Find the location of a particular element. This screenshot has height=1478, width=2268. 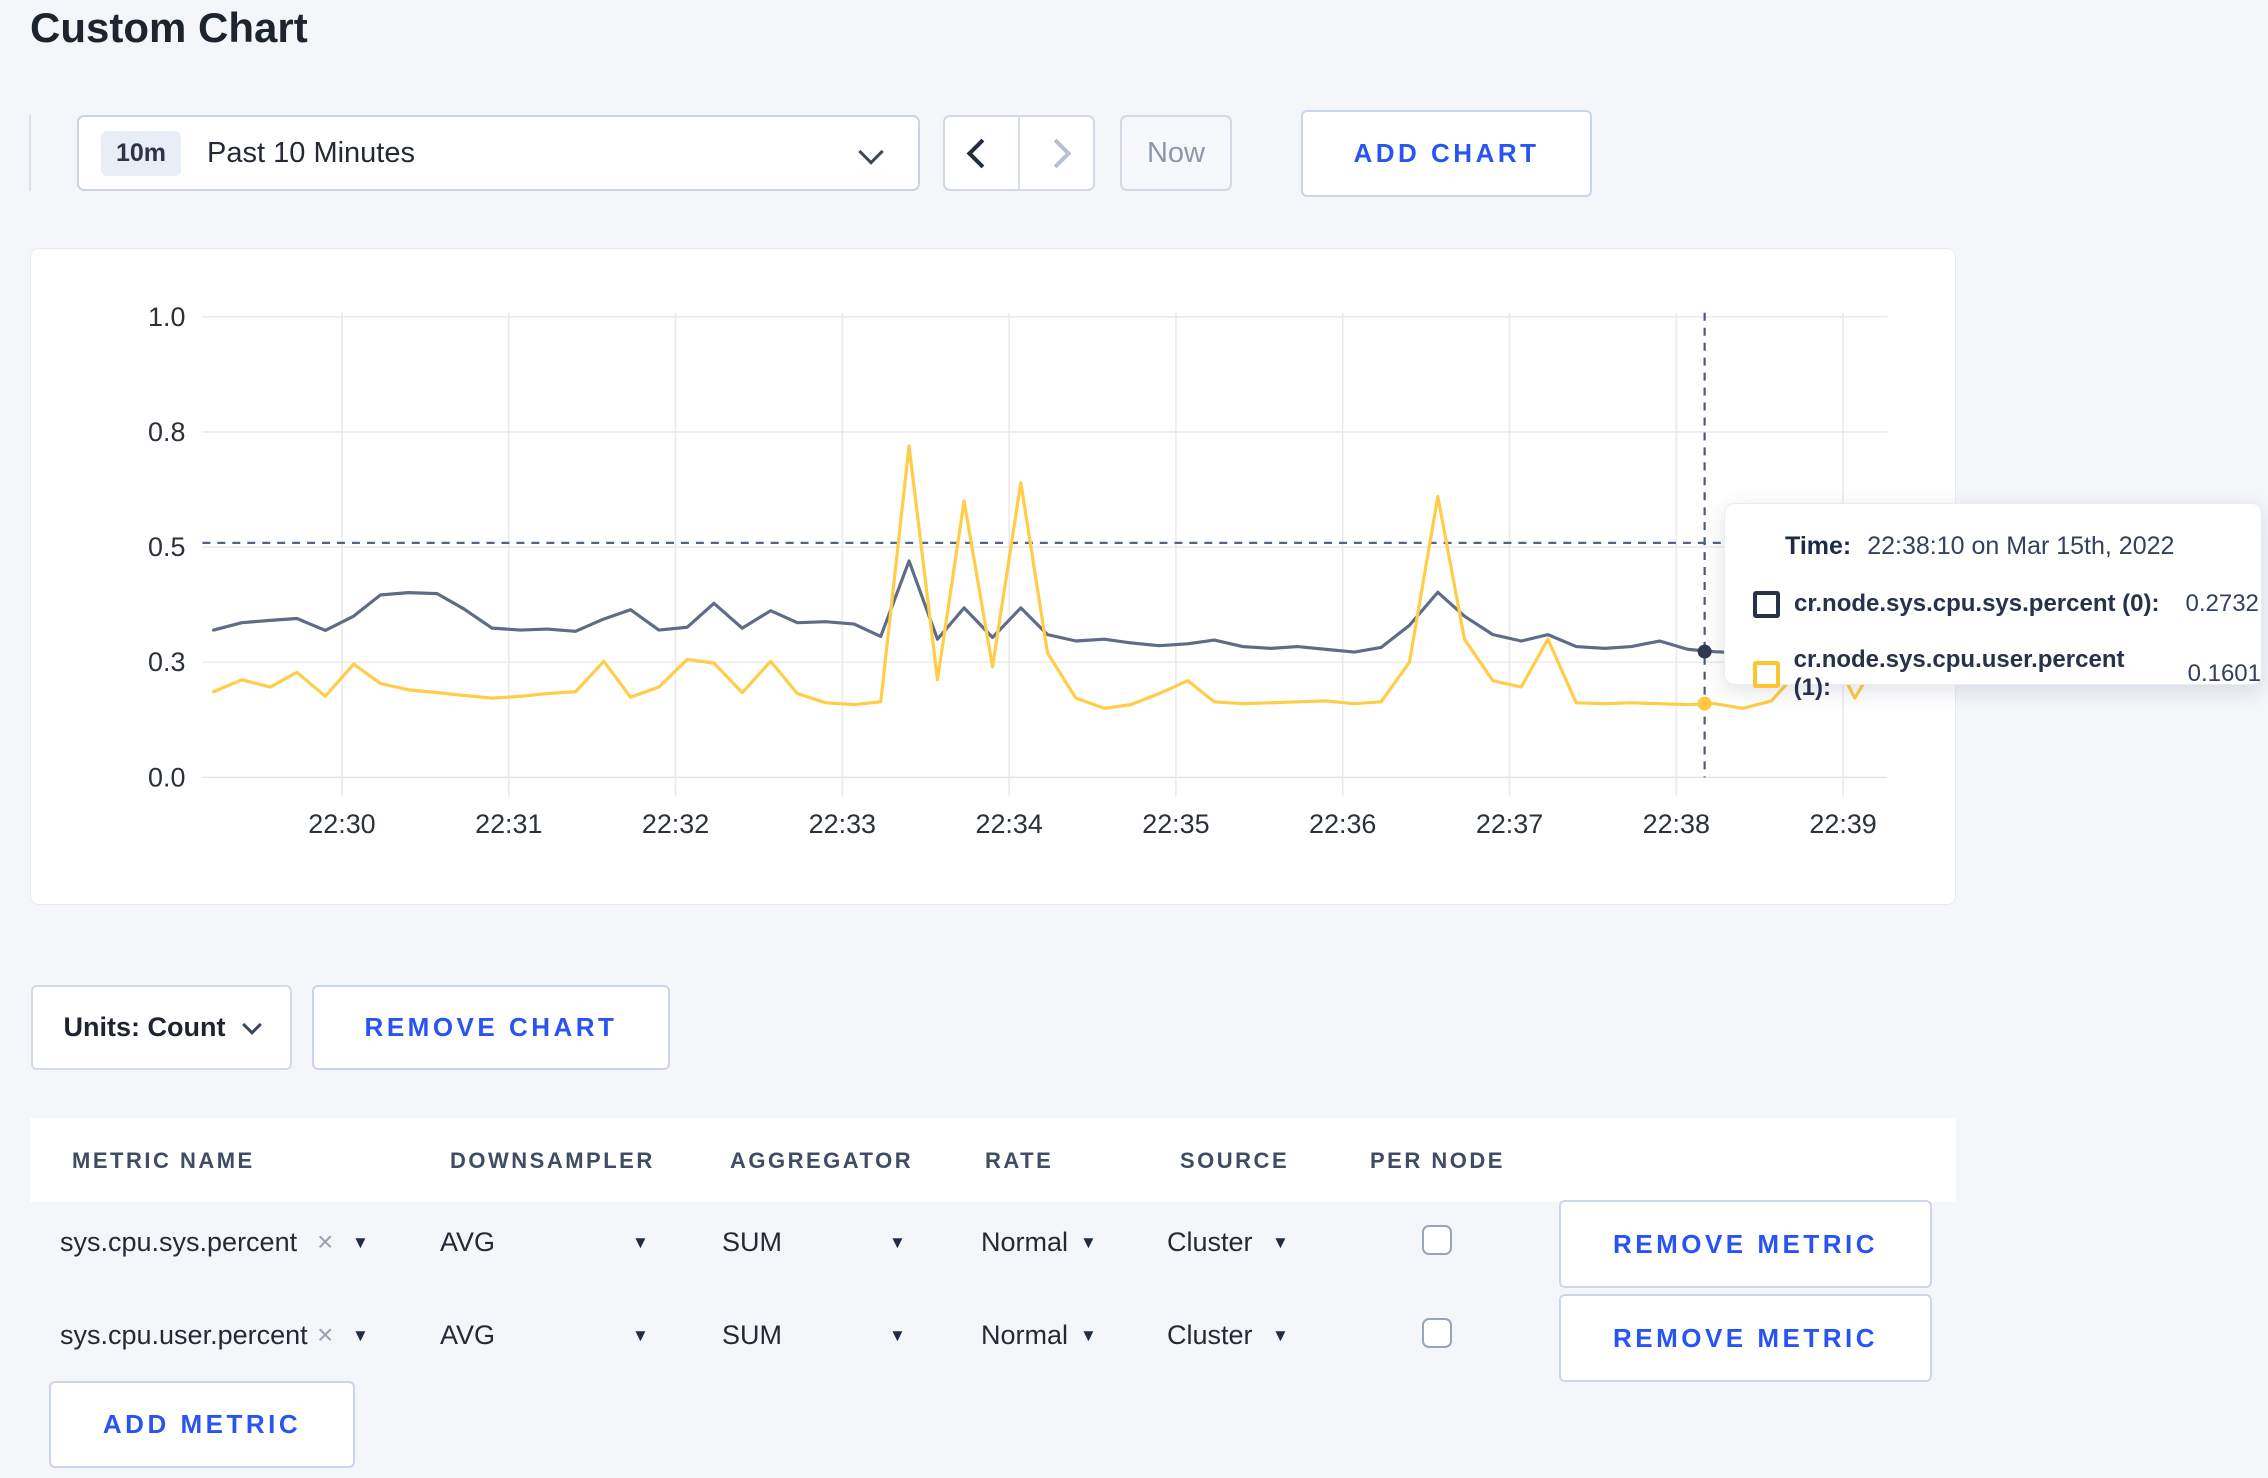

add-metric-button: ADD METRIC is located at coordinates (202, 1424).